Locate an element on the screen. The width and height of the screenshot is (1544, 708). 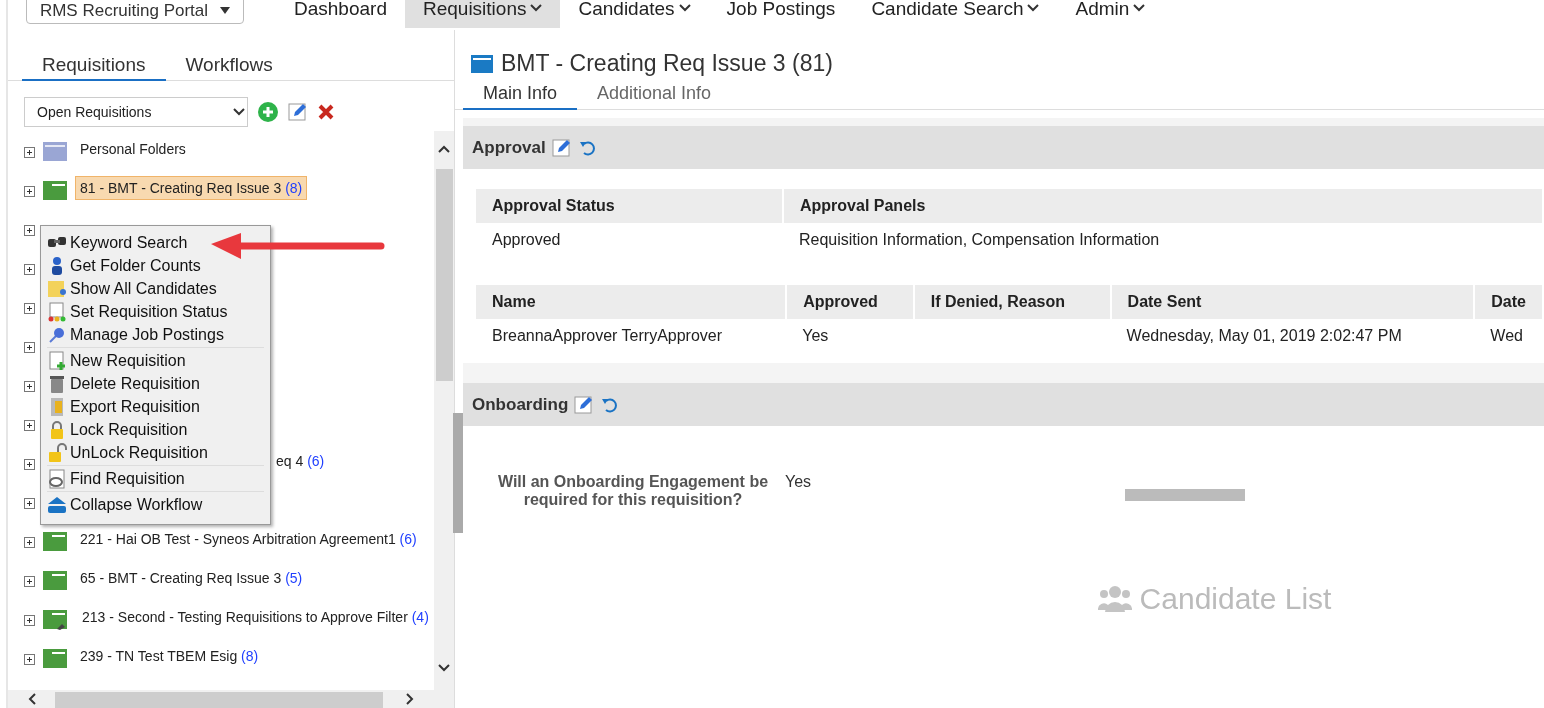
candidate-list-heading: Candidate List is located at coordinates (1235, 599).